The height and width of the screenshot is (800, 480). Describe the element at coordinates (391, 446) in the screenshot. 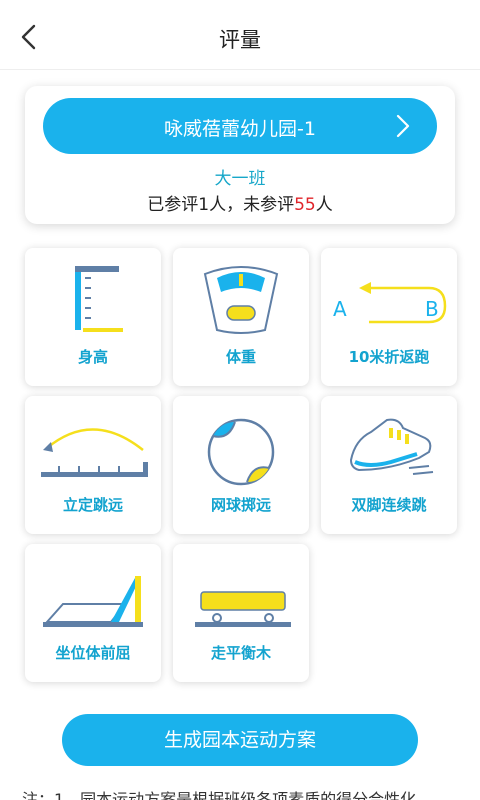

I see `sneaker-icon` at that location.